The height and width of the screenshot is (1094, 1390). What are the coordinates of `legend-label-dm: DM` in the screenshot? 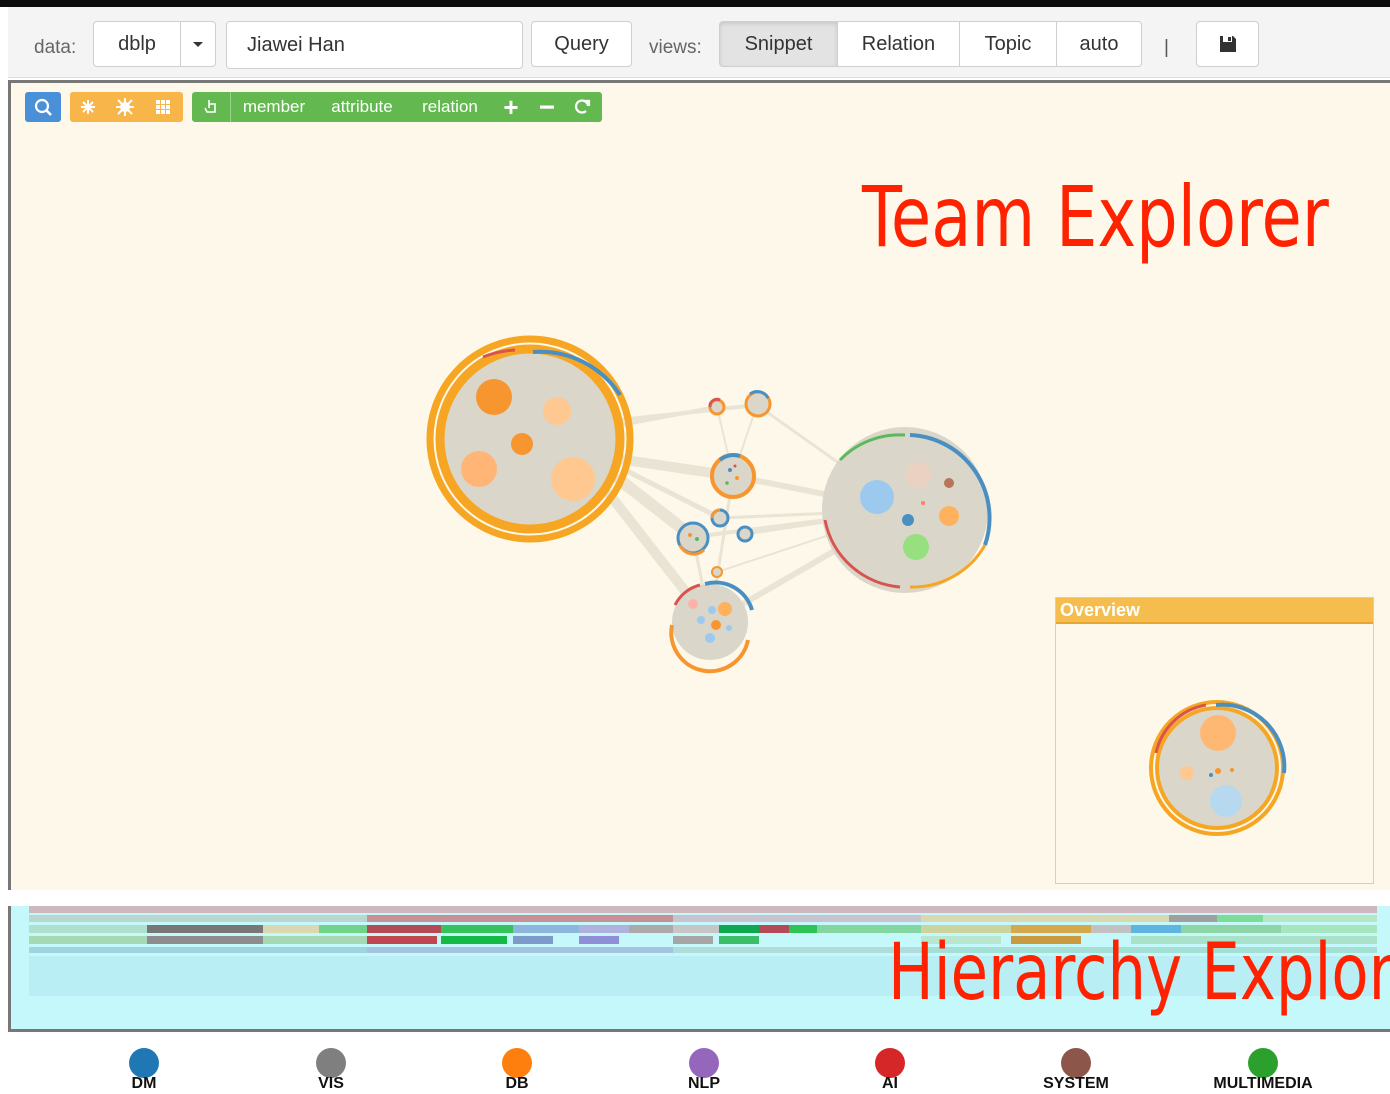 It's located at (144, 1083).